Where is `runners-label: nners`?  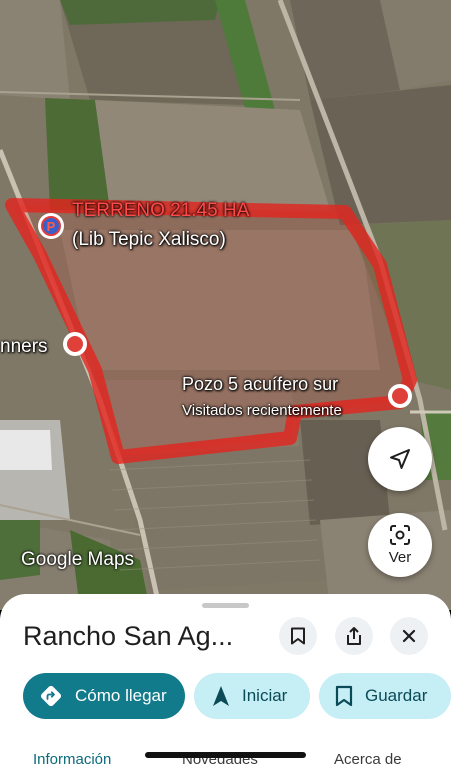 runners-label: nners is located at coordinates (24, 347).